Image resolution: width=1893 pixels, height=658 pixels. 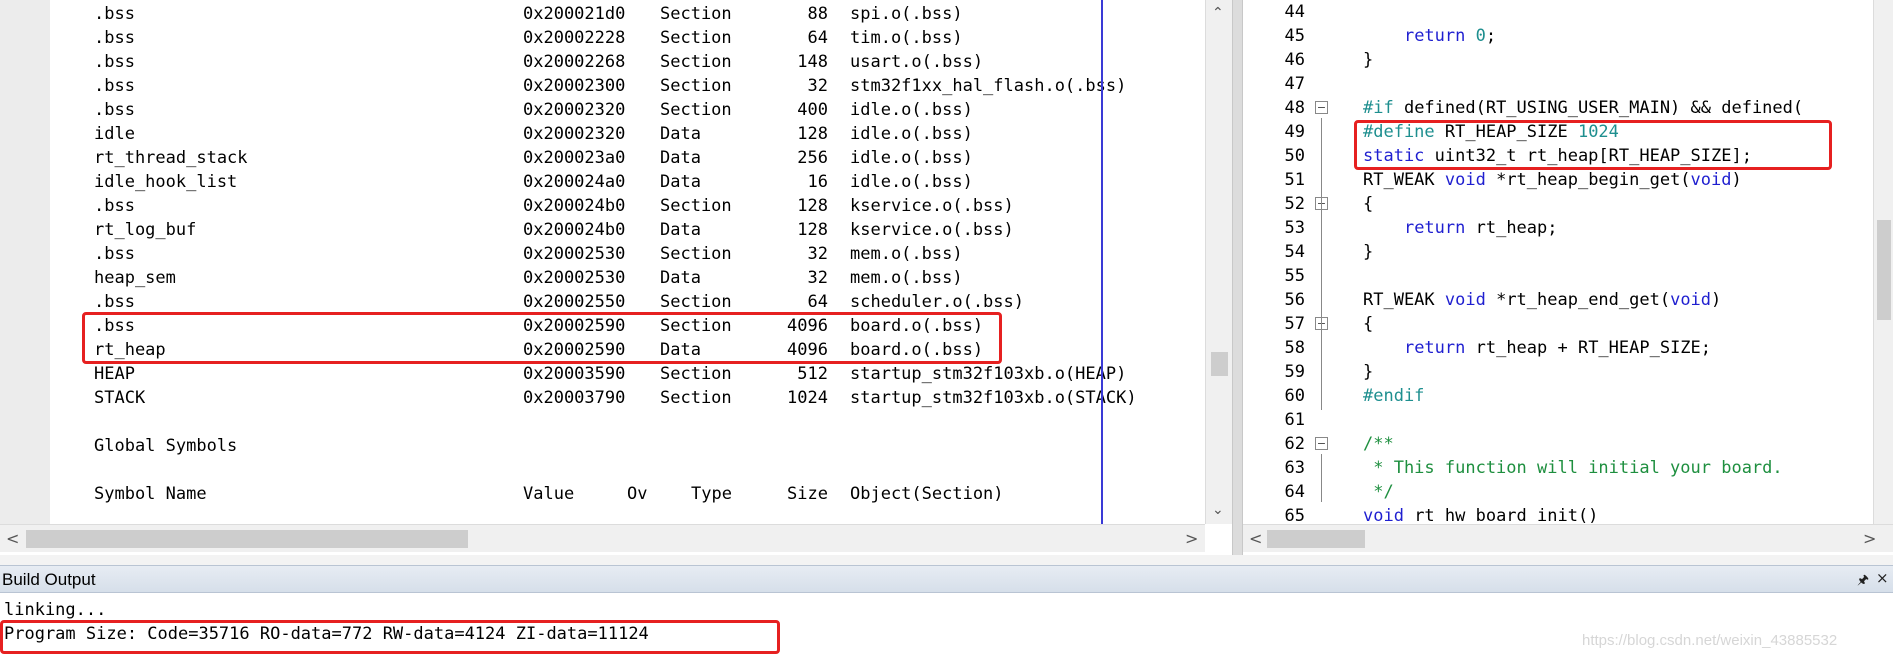 I want to click on code-token: RT_WEAK, so click(x=1404, y=300).